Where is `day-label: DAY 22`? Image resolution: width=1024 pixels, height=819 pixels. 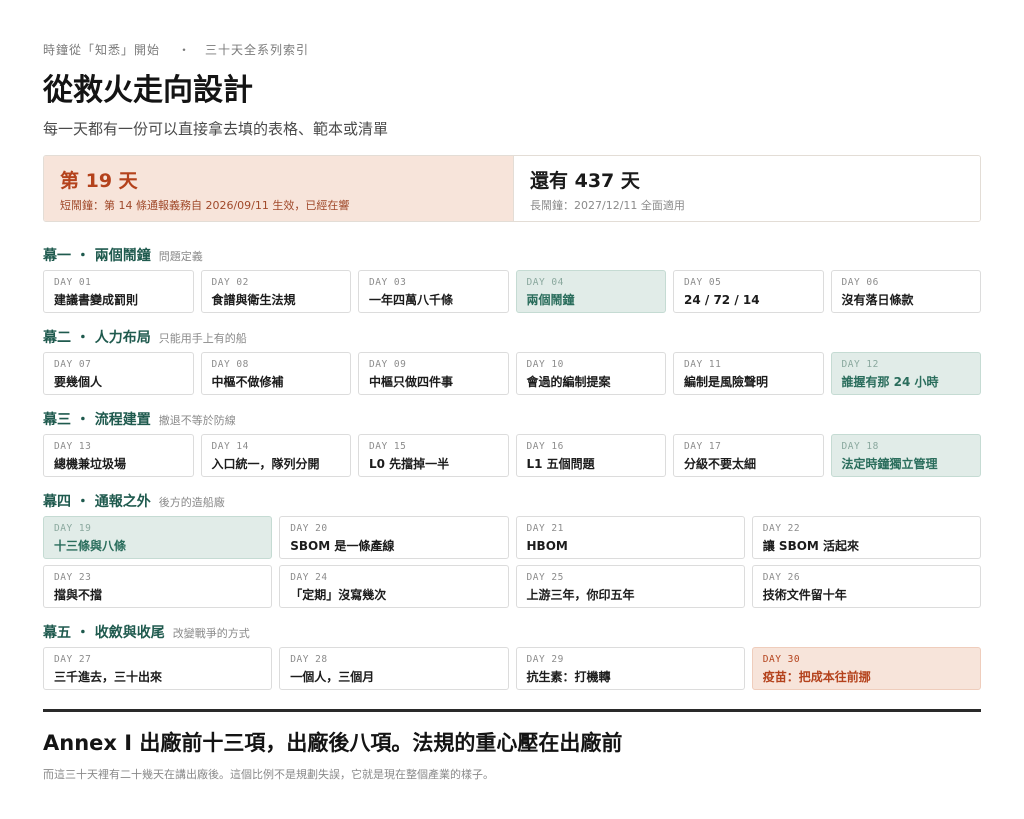 day-label: DAY 22 is located at coordinates (781, 528).